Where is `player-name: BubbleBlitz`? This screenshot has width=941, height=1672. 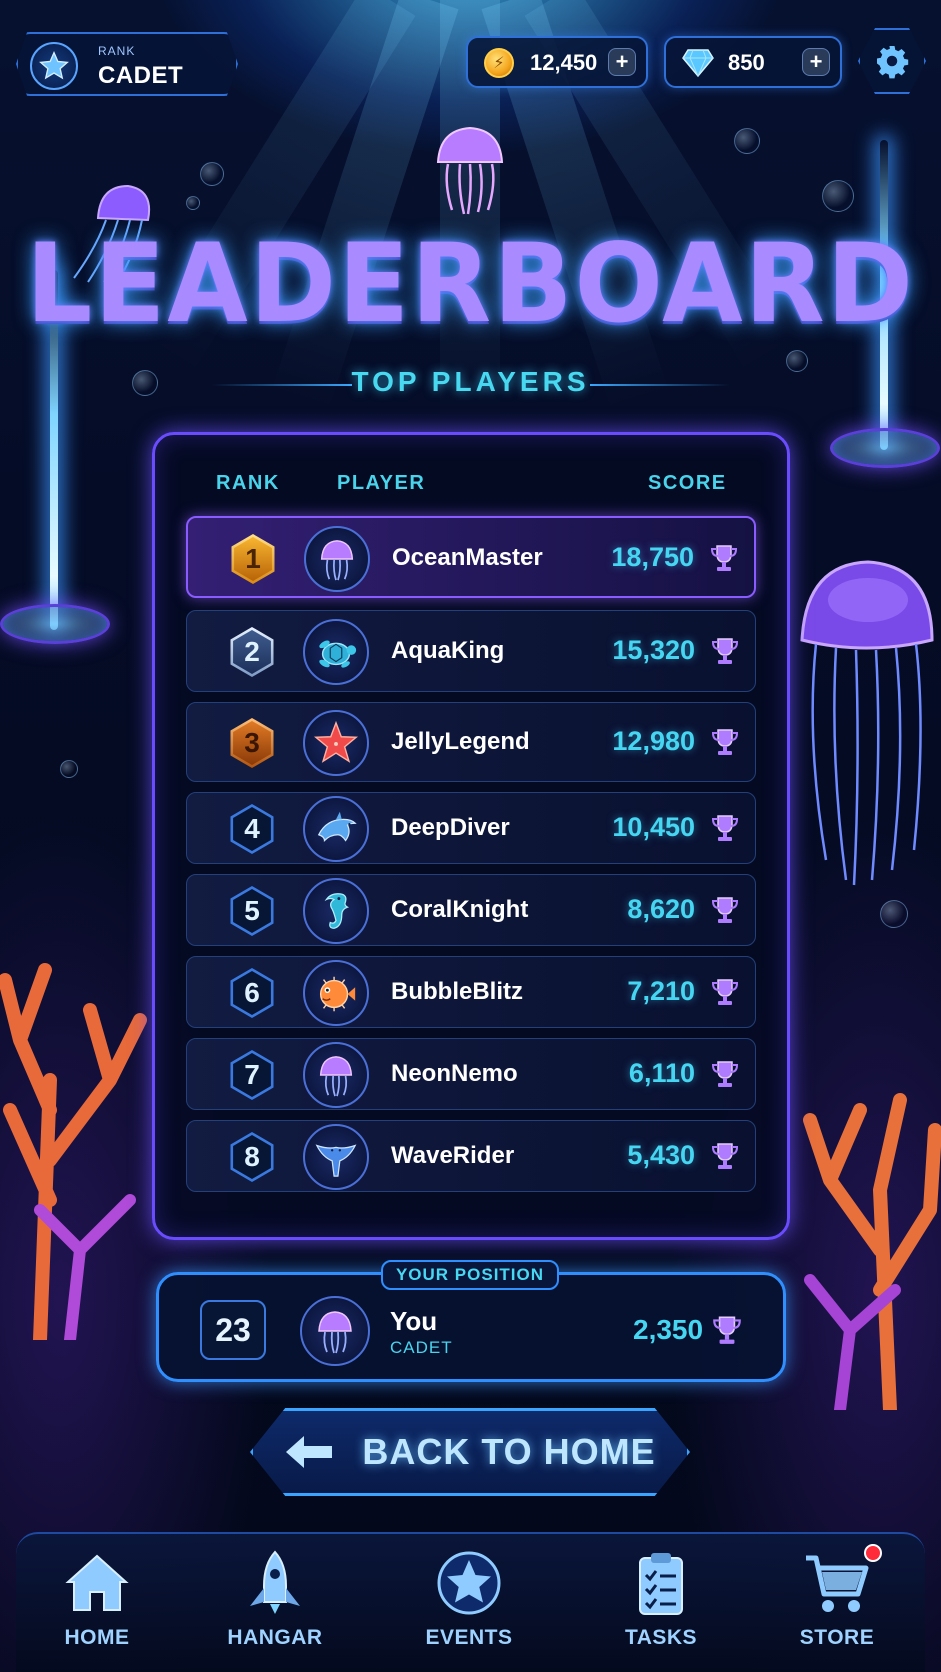
player-name: BubbleBlitz is located at coordinates (457, 991).